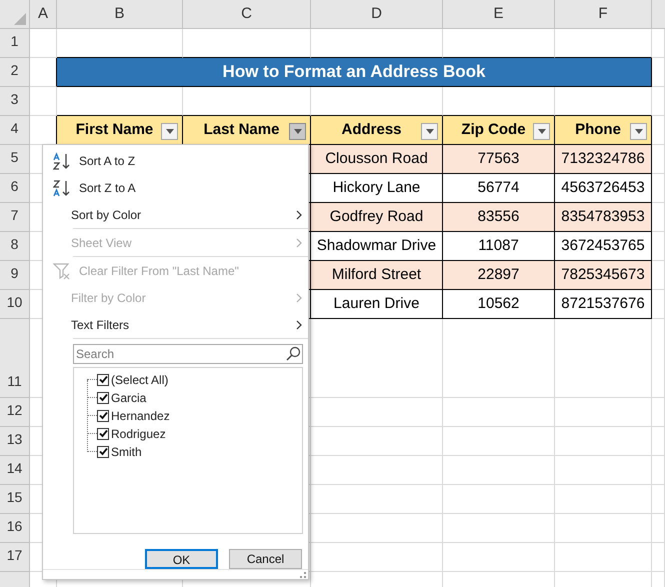  Describe the element at coordinates (247, 130) in the screenshot. I see `table-header-cell: Last Name` at that location.